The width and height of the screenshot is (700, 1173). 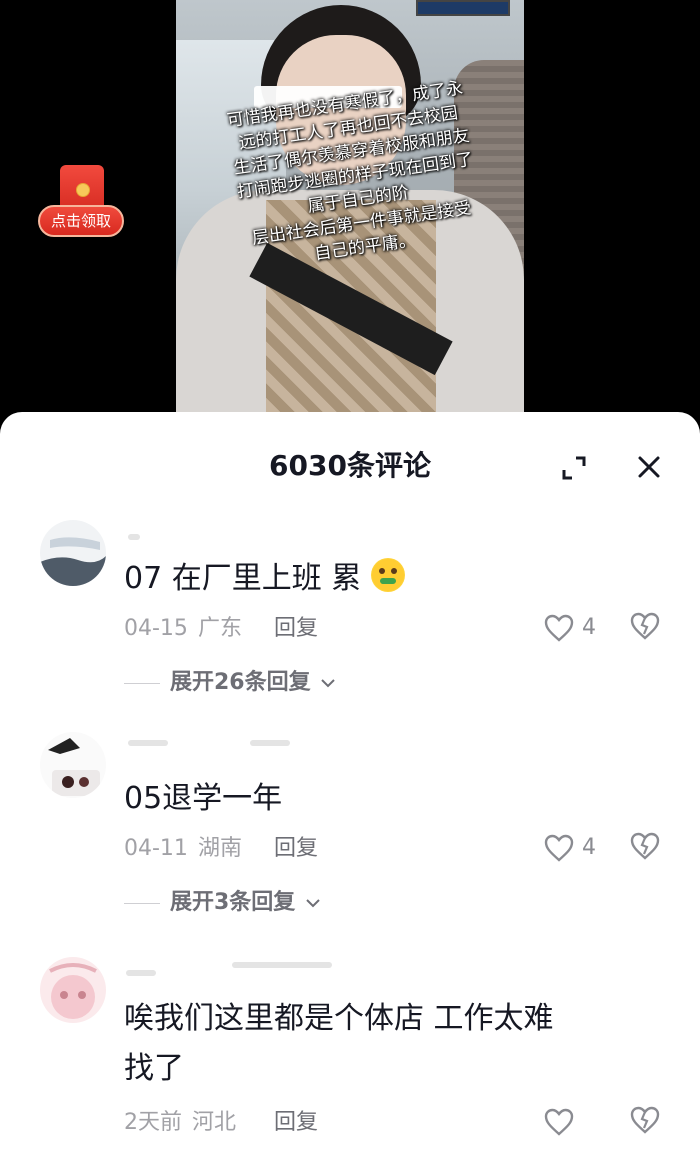 I want to click on comment-text: 唉我们这里都是个体店 工作太难 找了, so click(x=339, y=1043).